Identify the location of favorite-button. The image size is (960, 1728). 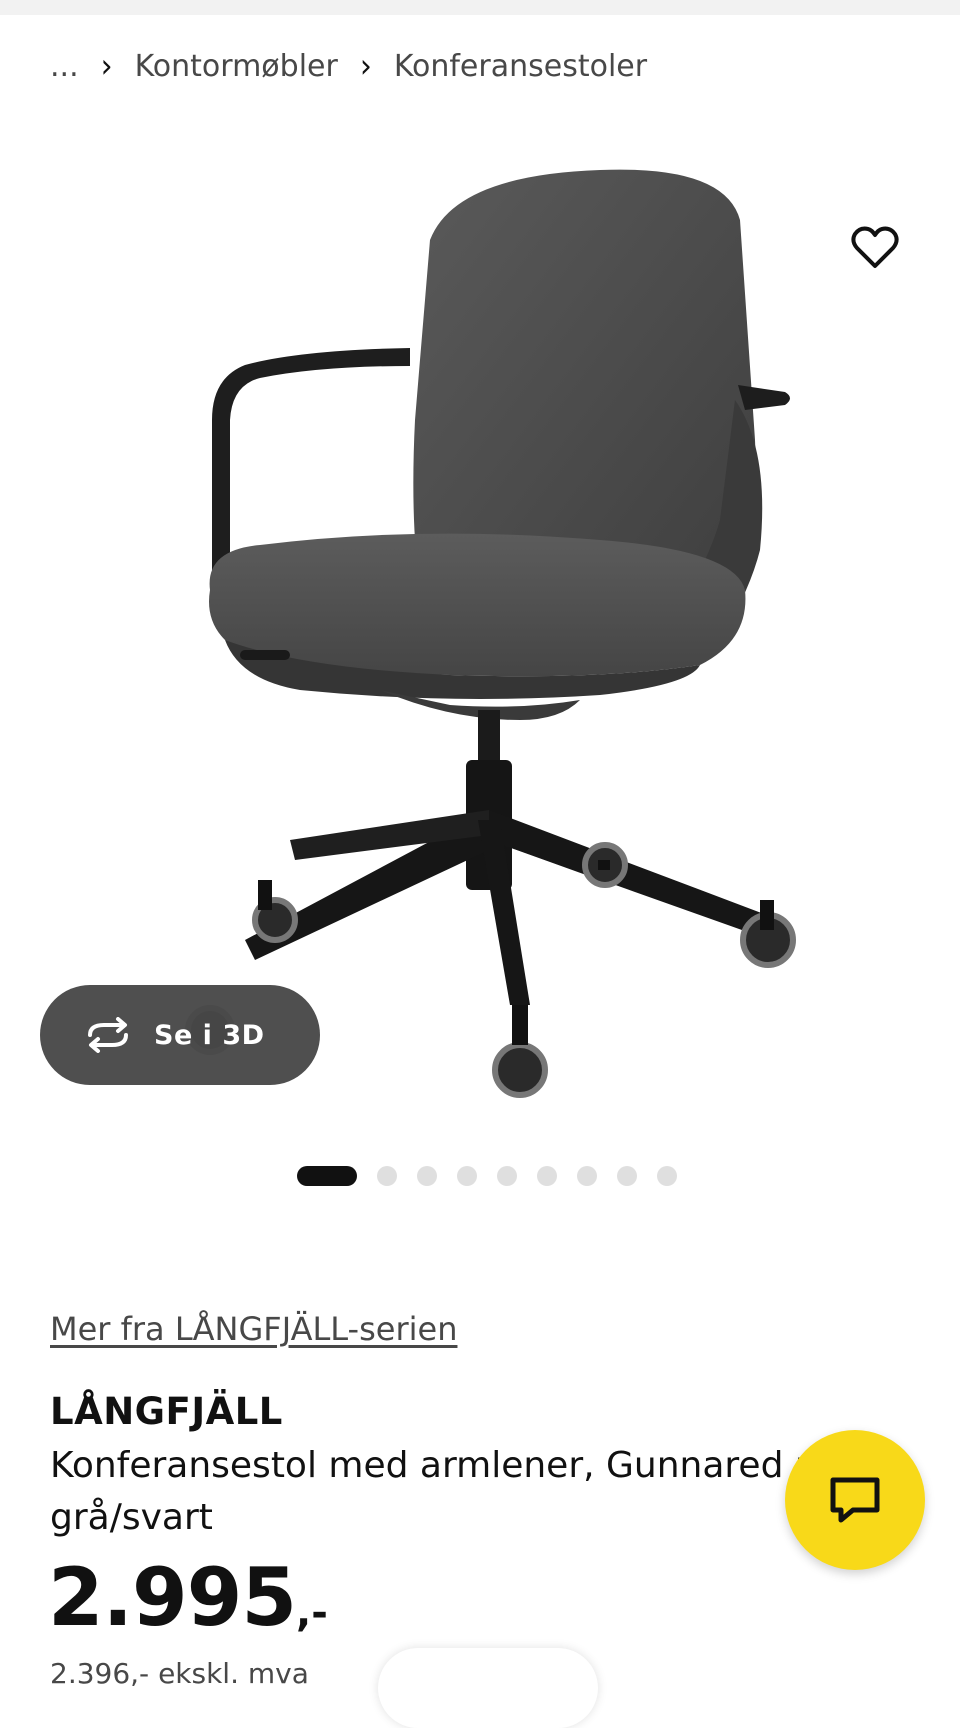
(875, 248).